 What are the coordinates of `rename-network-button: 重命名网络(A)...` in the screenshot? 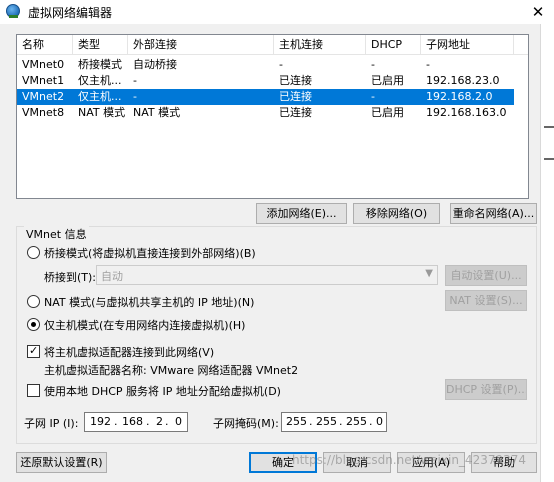 It's located at (493, 213).